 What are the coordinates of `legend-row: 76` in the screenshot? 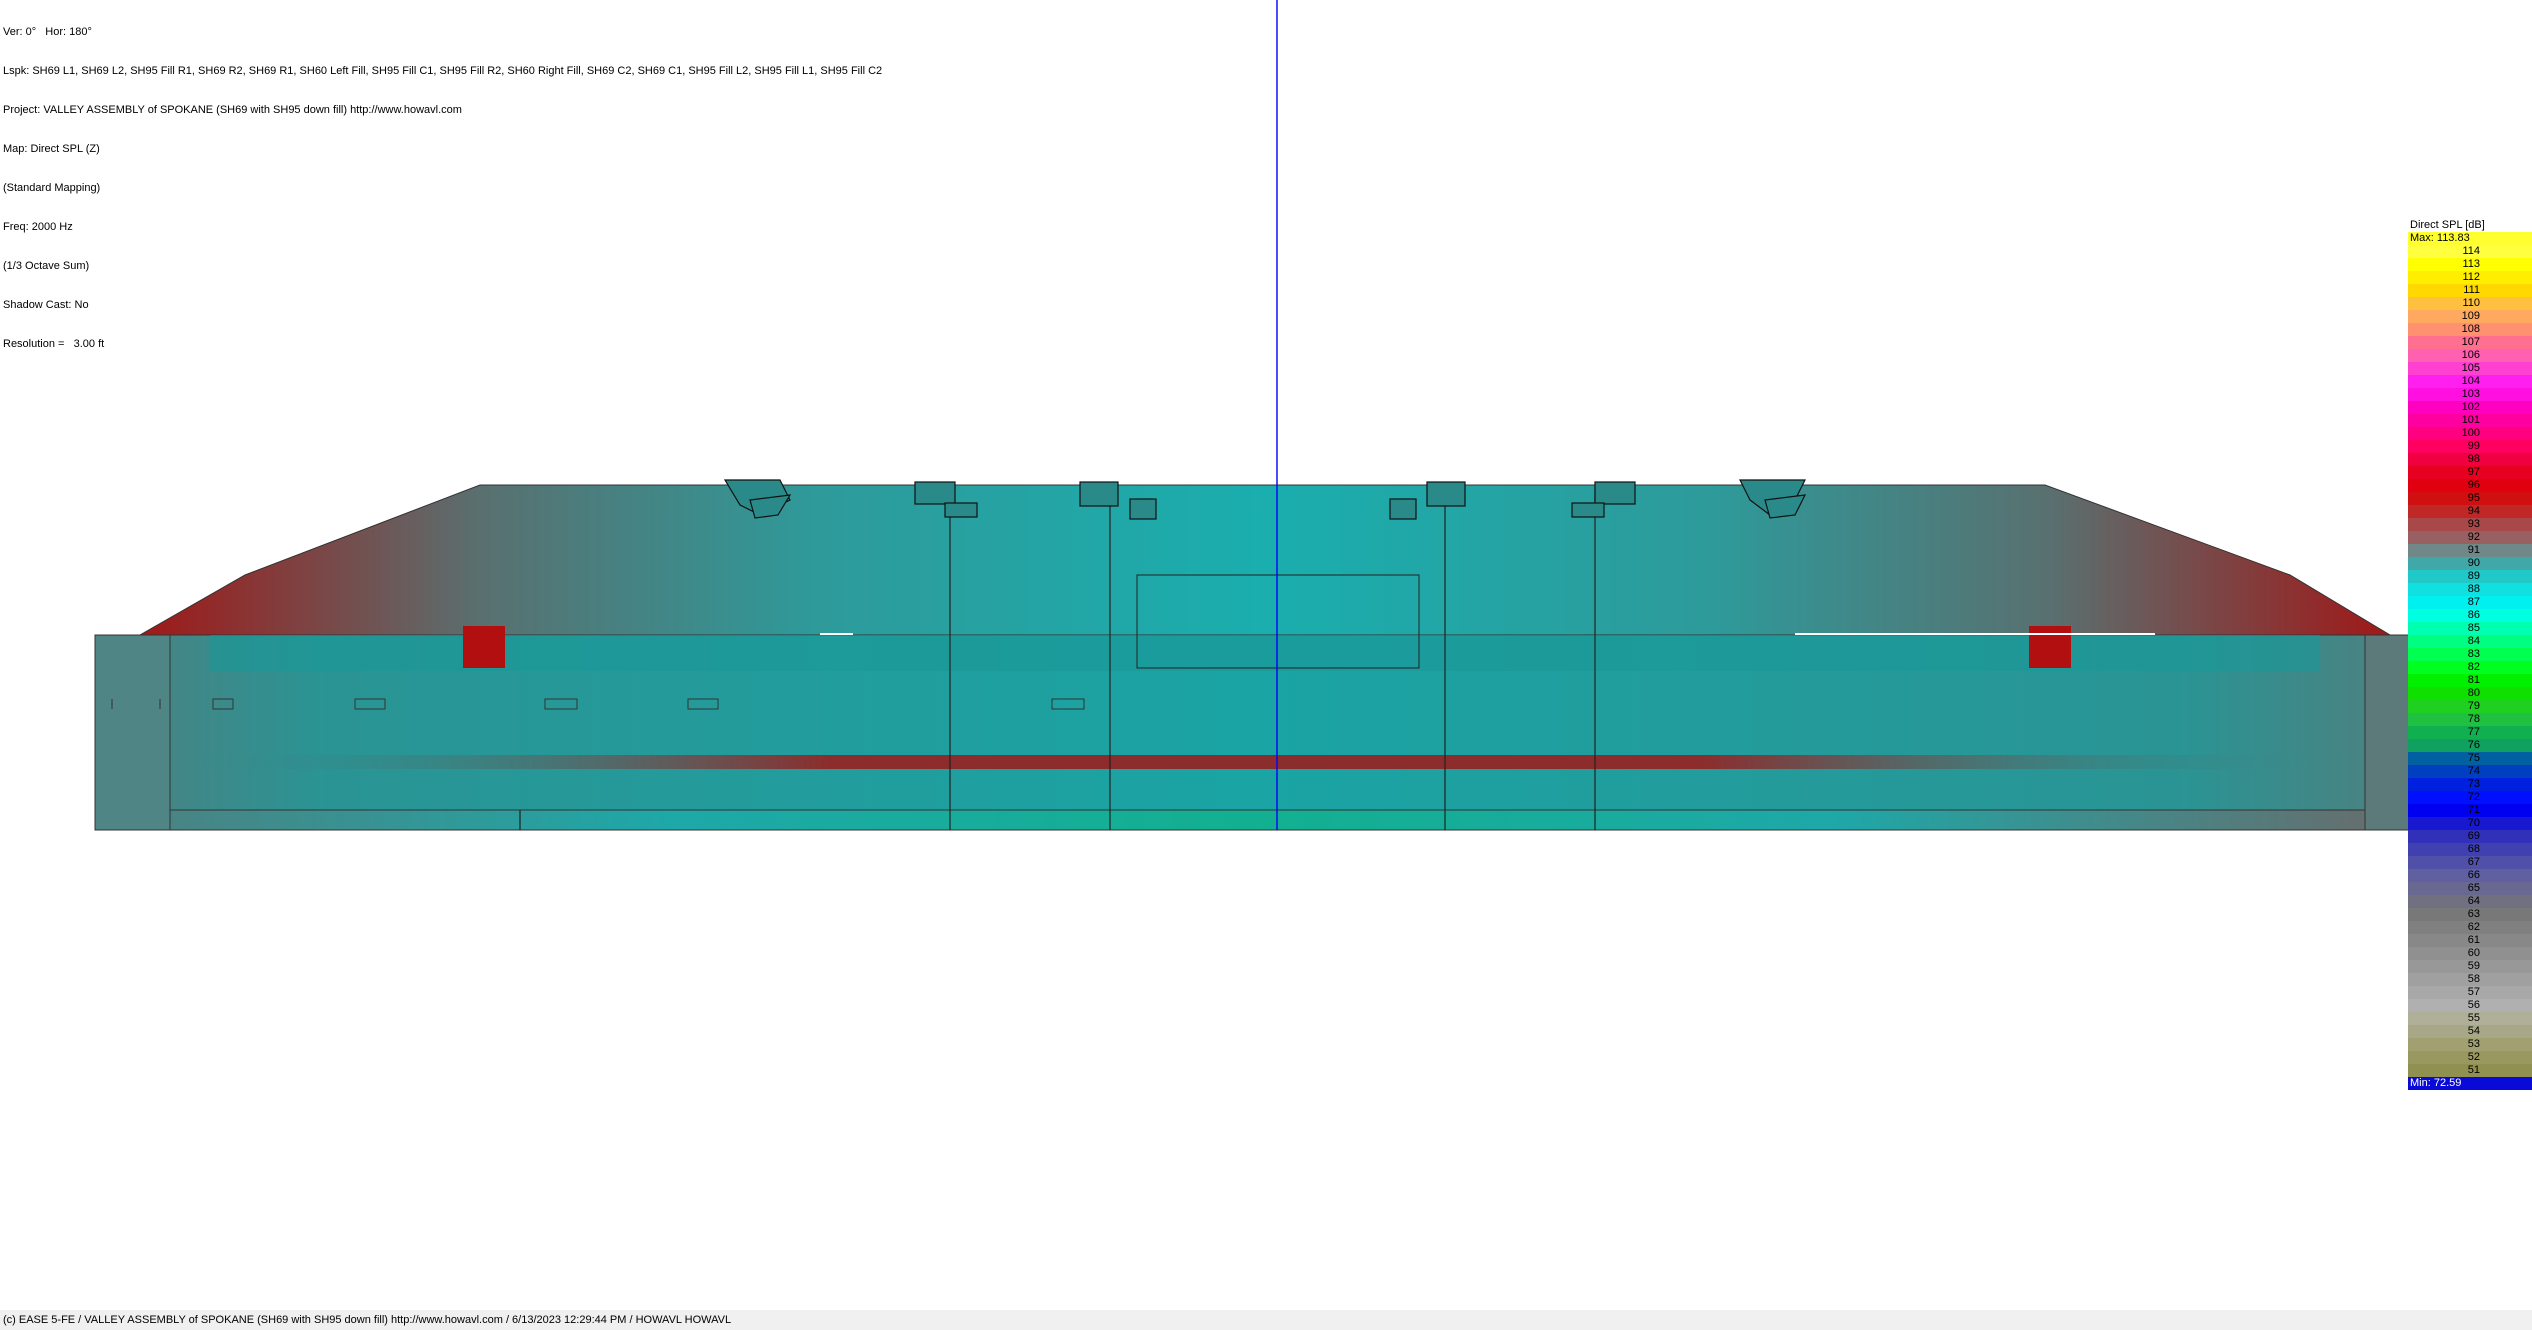 It's located at (2470, 745).